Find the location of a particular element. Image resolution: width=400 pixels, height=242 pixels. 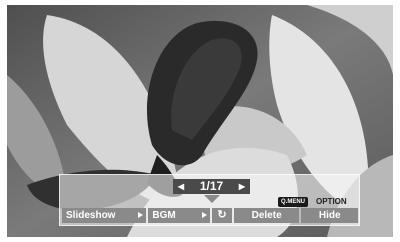

photo-counter-text: 1/17 is located at coordinates (211, 186).